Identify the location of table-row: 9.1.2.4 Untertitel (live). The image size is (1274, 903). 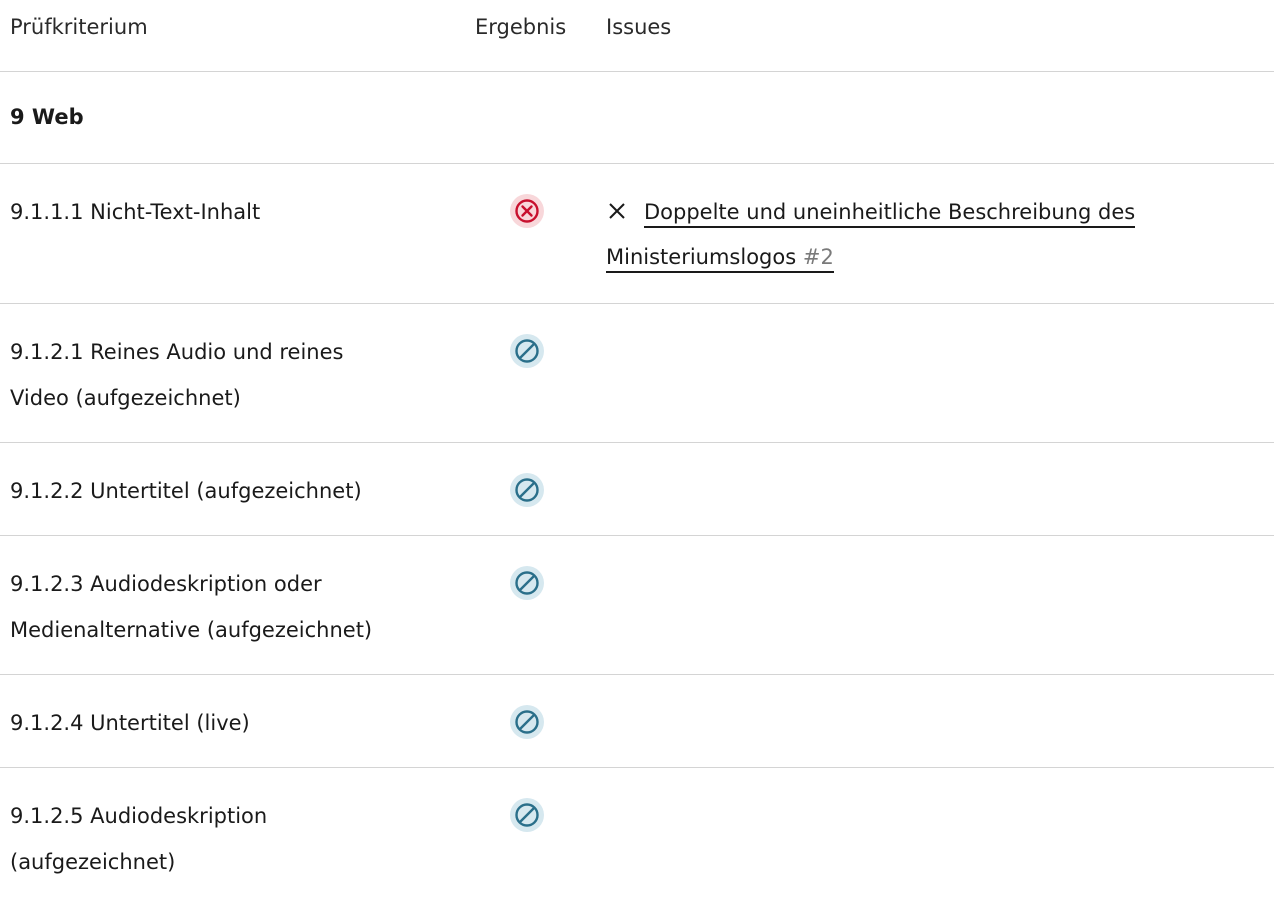
(637, 721).